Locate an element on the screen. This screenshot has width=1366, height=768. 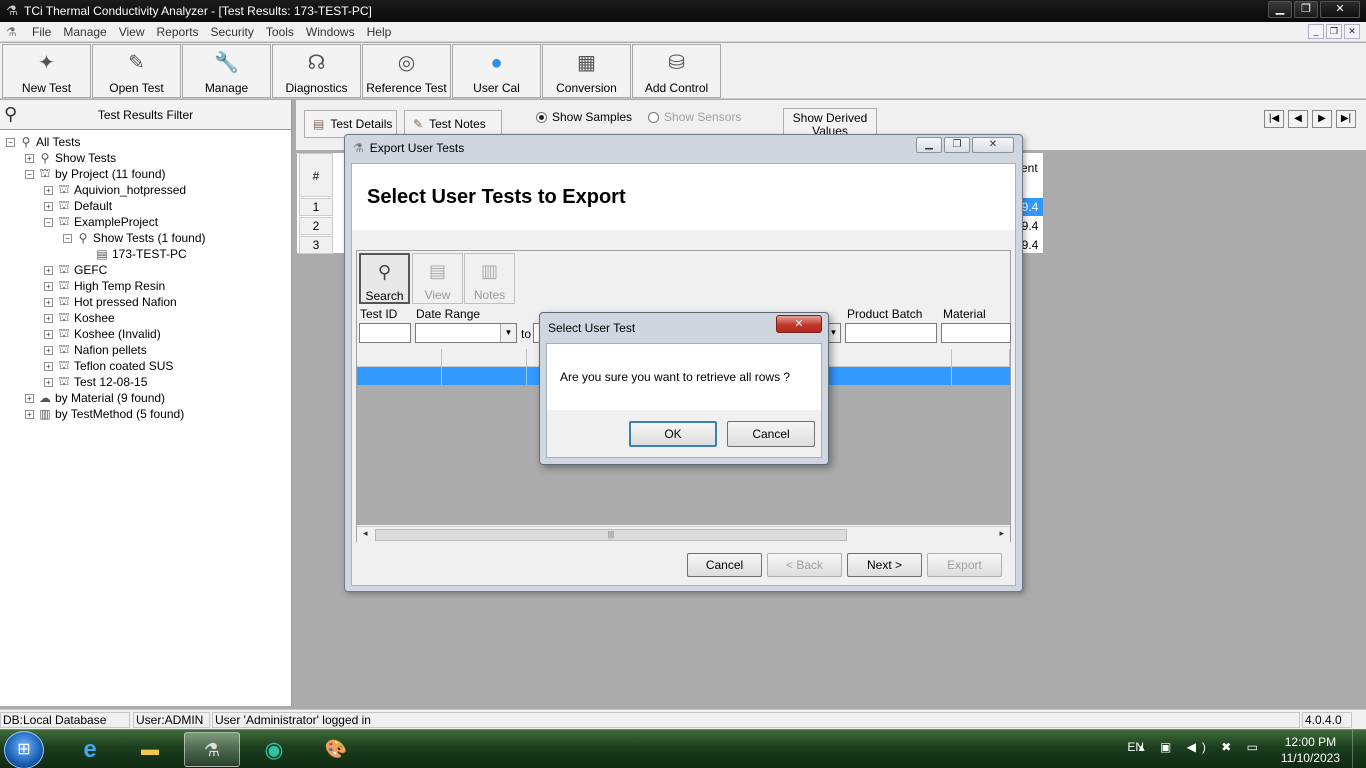
reference-test-button: ◎ Reference Test is located at coordinates (406, 71).